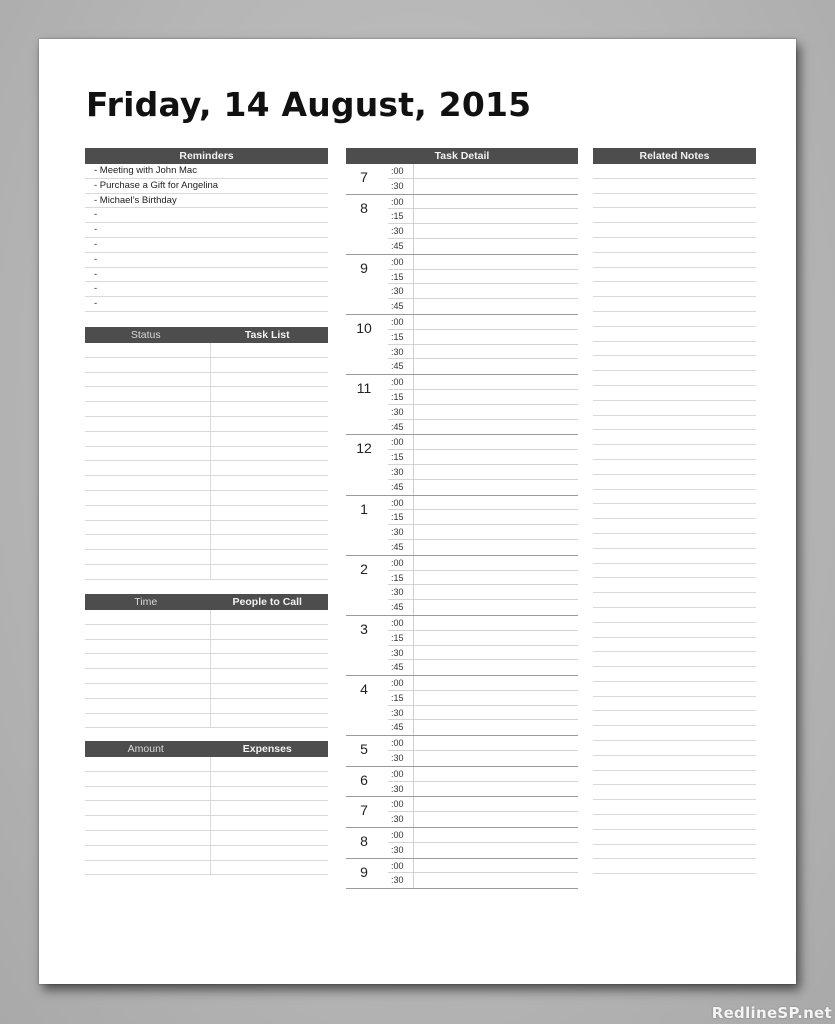  I want to click on reminder-row: - Meeting with John Mac, so click(206, 171).